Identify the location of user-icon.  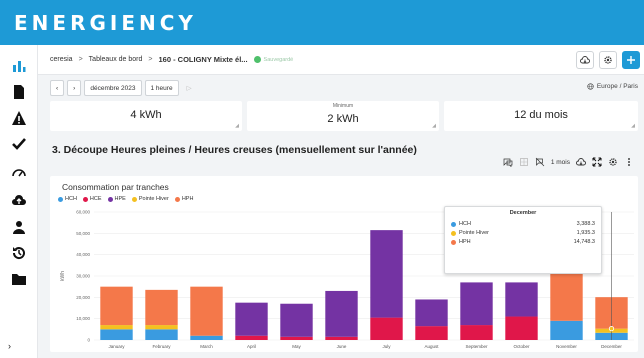
(19, 227).